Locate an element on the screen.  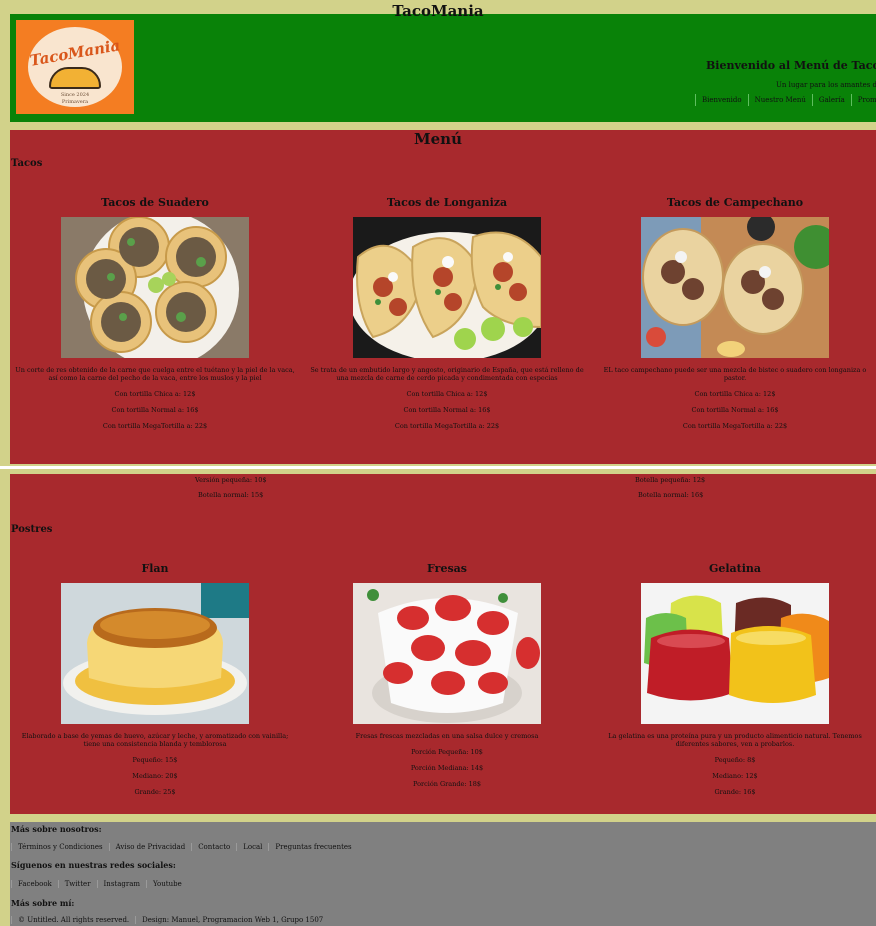
price-option: Mediano: 20$ is located at coordinates (155, 776).